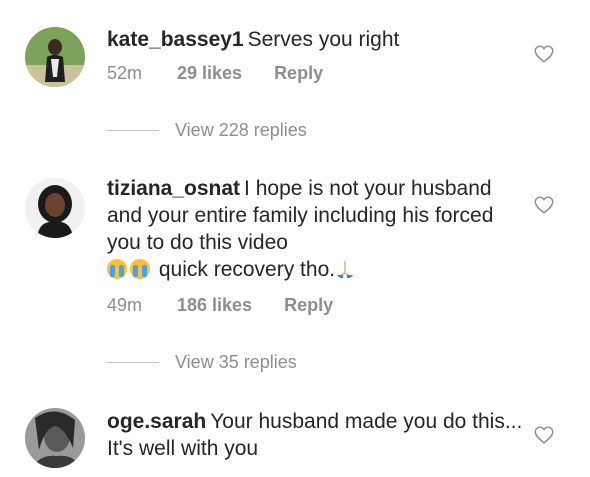 This screenshot has height=477, width=590. I want to click on comment-username: oge.sarah, so click(156, 421).